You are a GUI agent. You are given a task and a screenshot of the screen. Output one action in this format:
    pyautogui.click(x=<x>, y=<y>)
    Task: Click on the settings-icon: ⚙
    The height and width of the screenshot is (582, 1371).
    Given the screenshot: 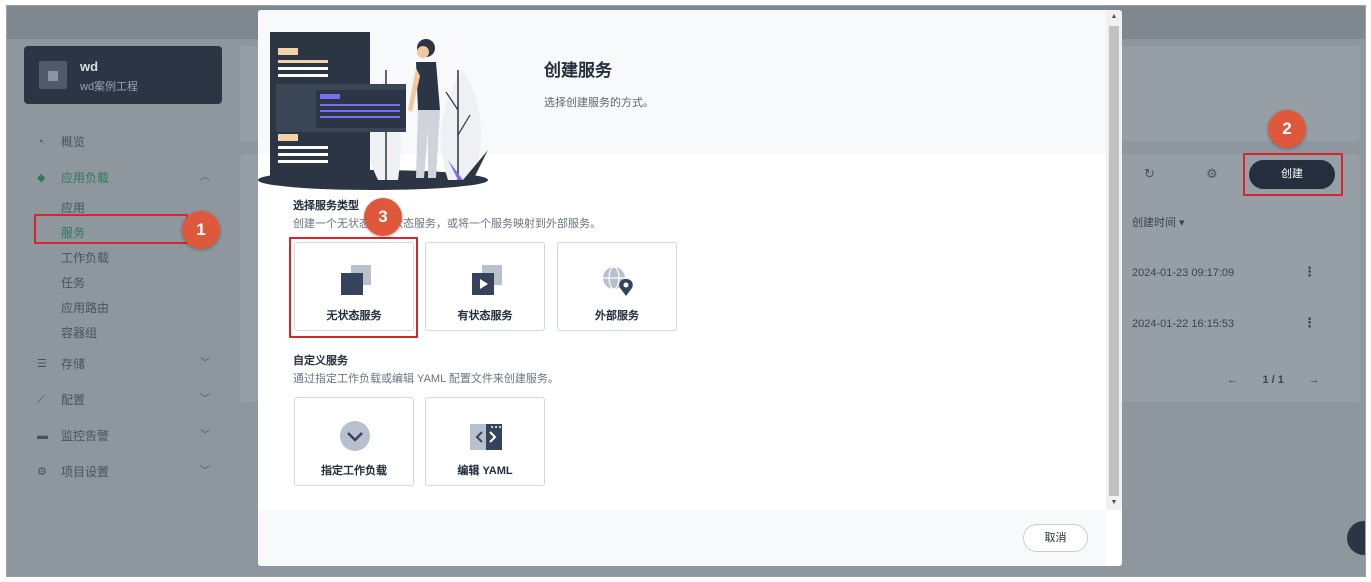 What is the action you would take?
    pyautogui.click(x=42, y=472)
    